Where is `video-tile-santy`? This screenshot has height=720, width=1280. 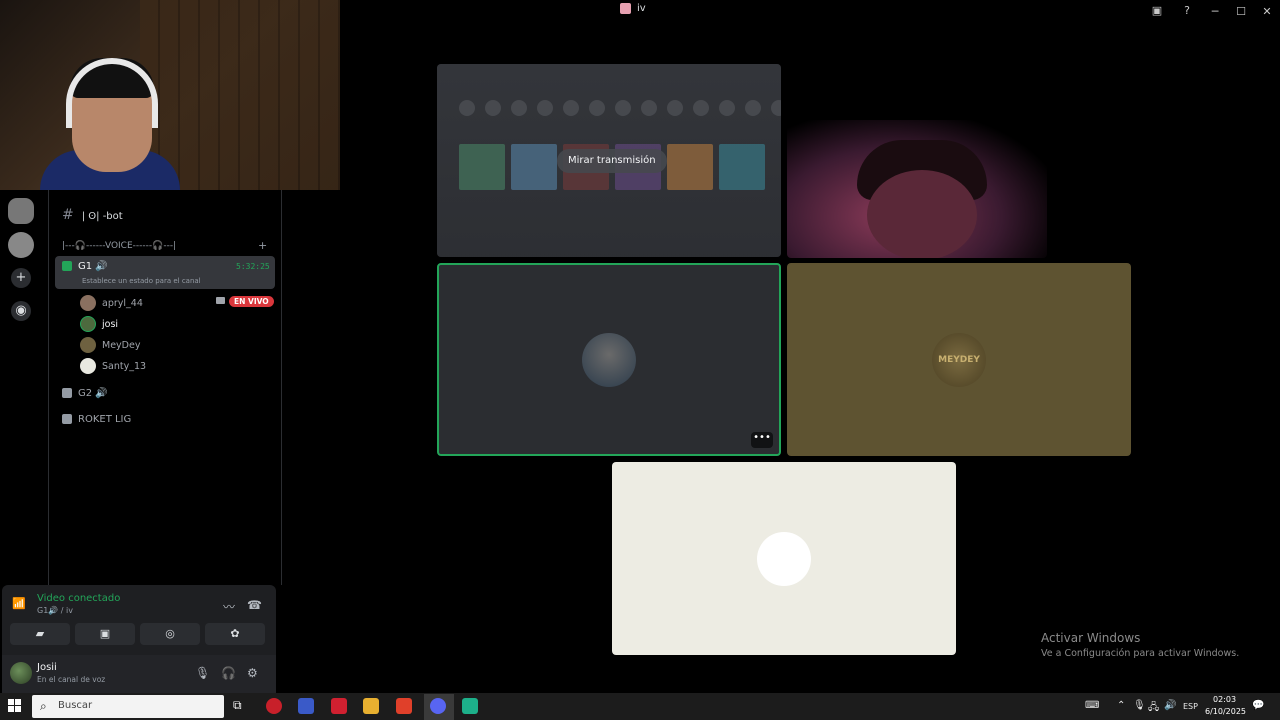
video-tile-santy is located at coordinates (784, 558).